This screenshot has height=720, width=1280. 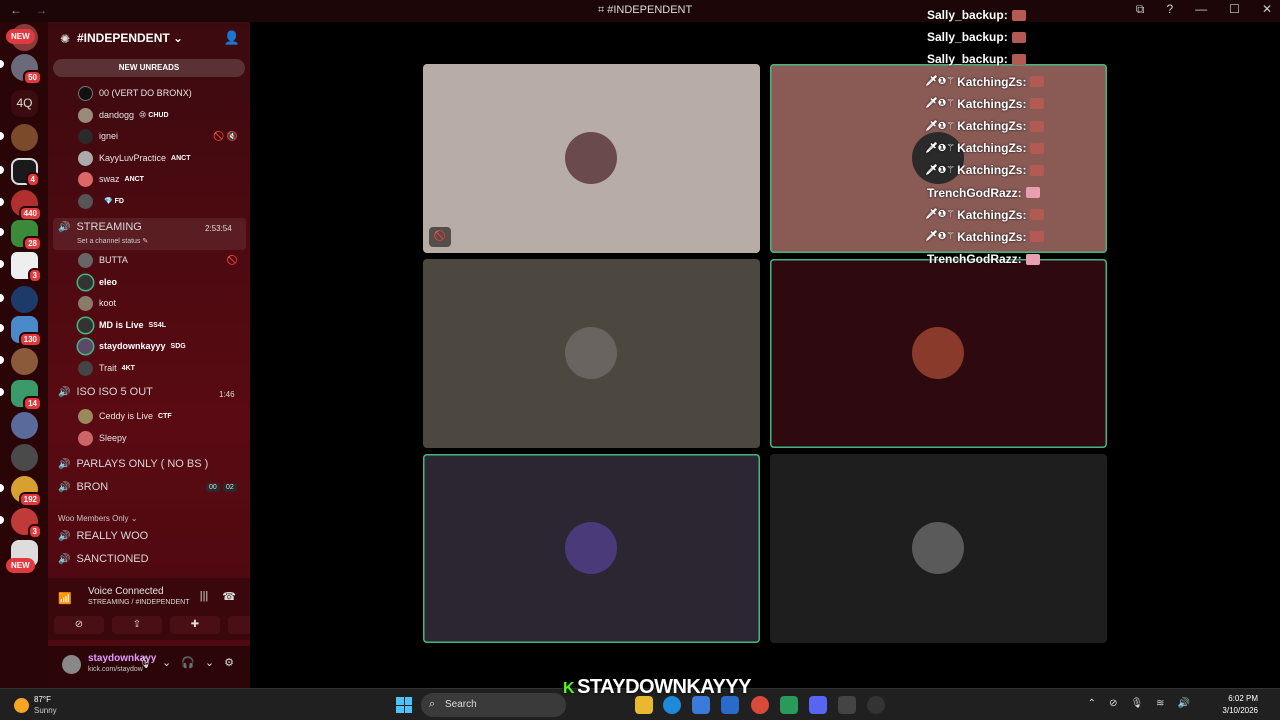 What do you see at coordinates (760, 705) in the screenshot?
I see `chrome-icon` at bounding box center [760, 705].